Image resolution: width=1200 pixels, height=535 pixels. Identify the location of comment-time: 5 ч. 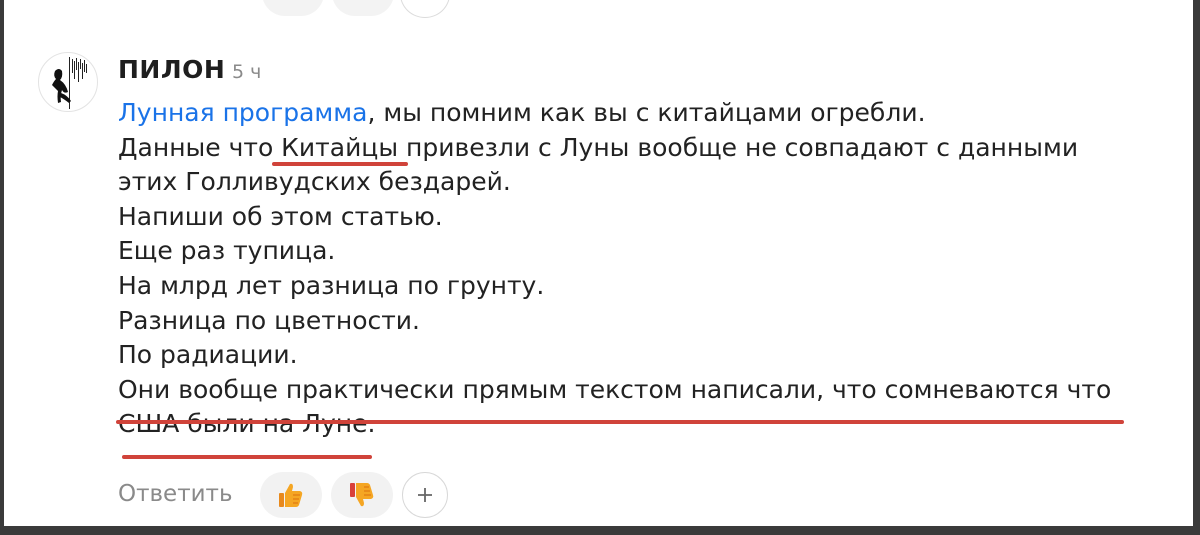
(247, 72).